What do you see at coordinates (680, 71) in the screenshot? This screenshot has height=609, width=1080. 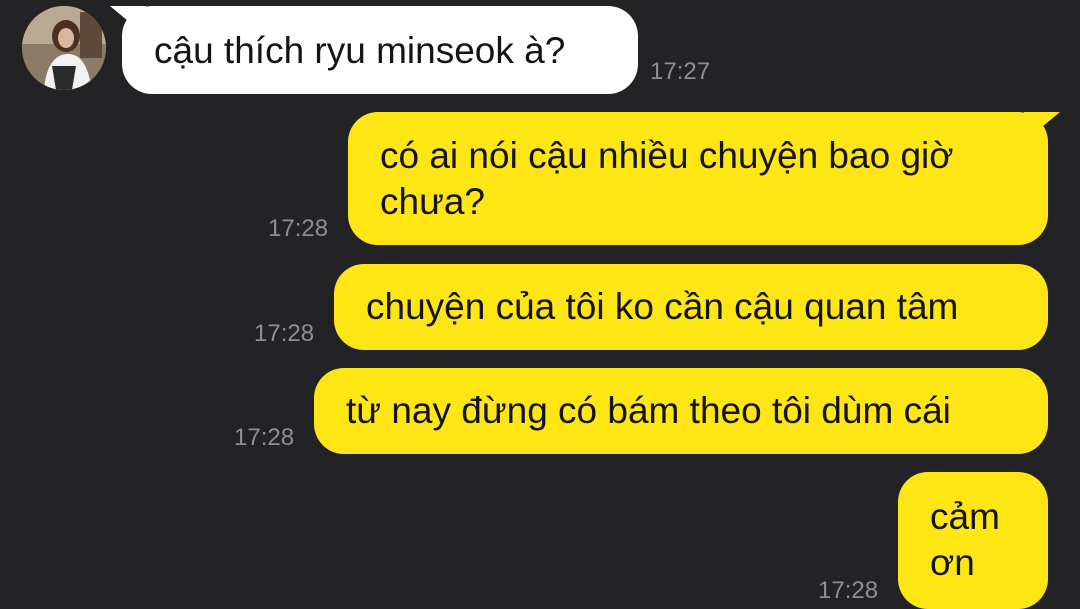 I see `message-timestamp: 17:27` at bounding box center [680, 71].